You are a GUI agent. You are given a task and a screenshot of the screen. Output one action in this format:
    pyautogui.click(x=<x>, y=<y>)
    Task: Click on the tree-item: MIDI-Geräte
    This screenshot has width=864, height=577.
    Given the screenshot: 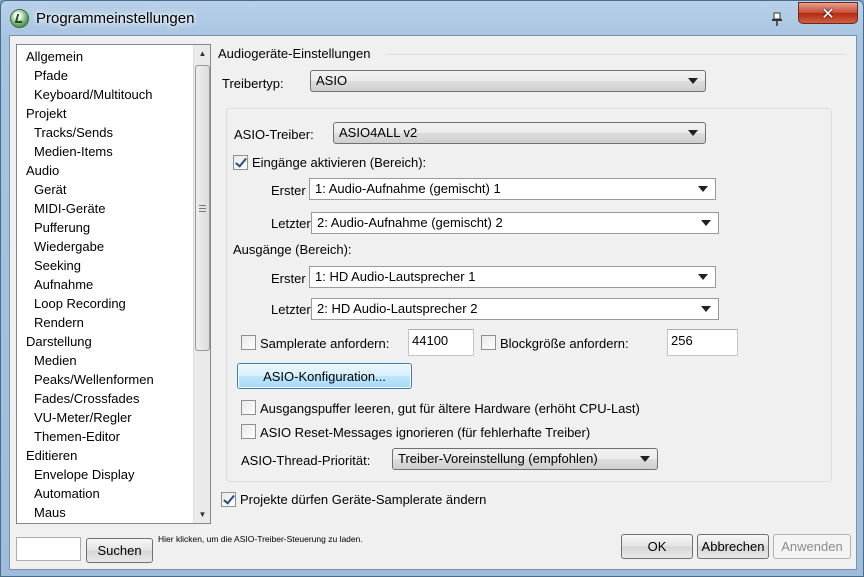 What is the action you would take?
    pyautogui.click(x=103, y=208)
    